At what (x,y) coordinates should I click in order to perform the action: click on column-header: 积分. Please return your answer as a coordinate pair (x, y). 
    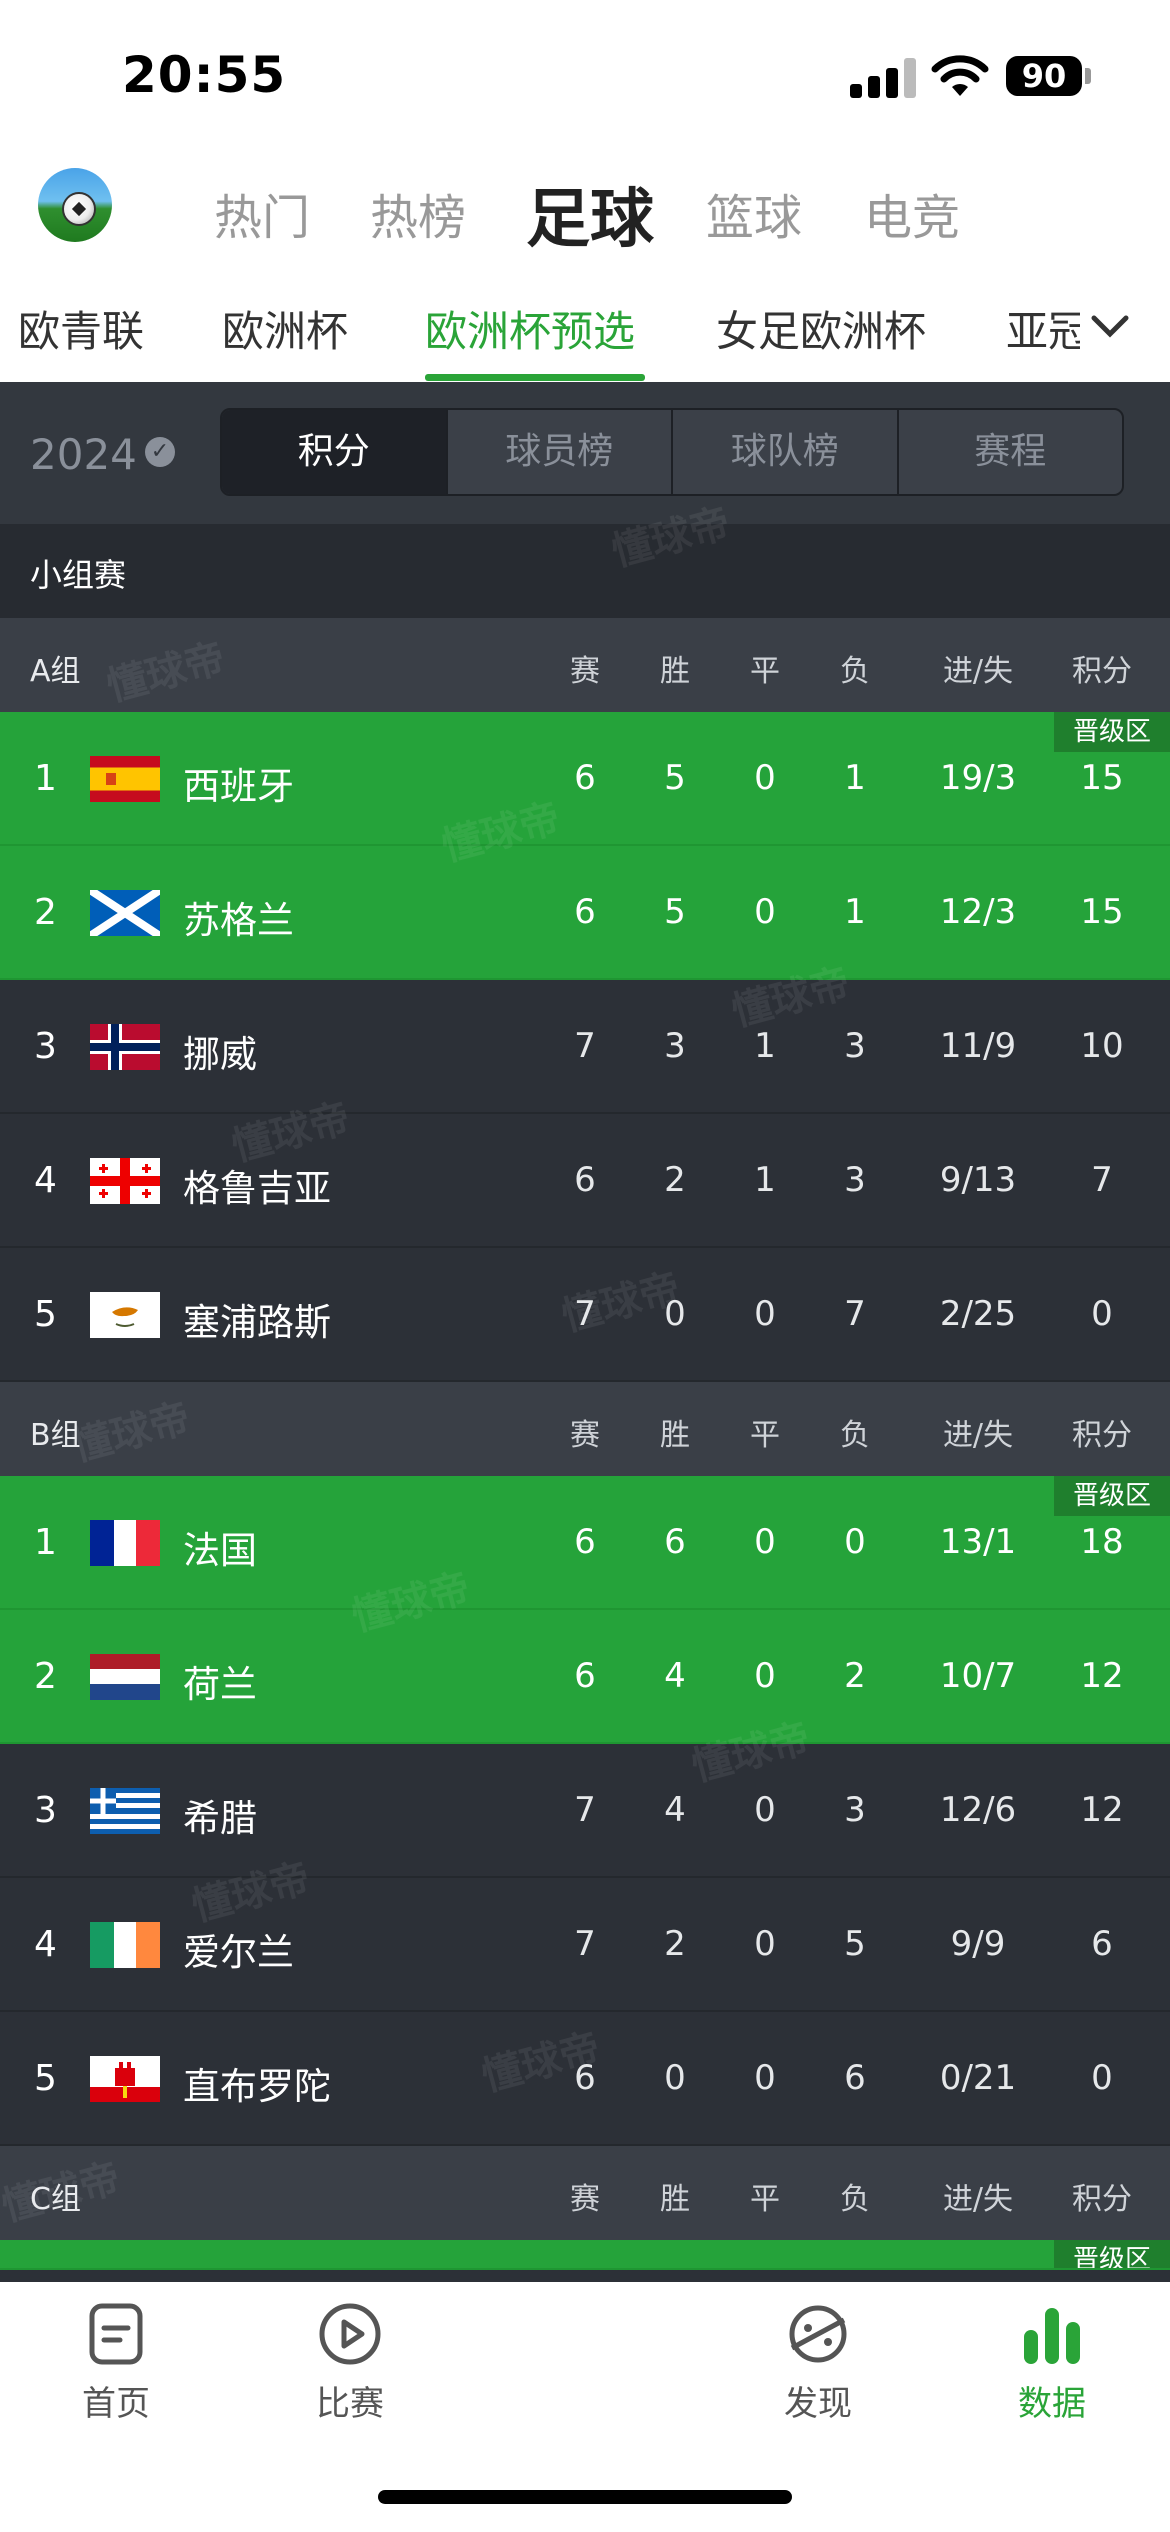
    Looking at the image, I should click on (1102, 1435).